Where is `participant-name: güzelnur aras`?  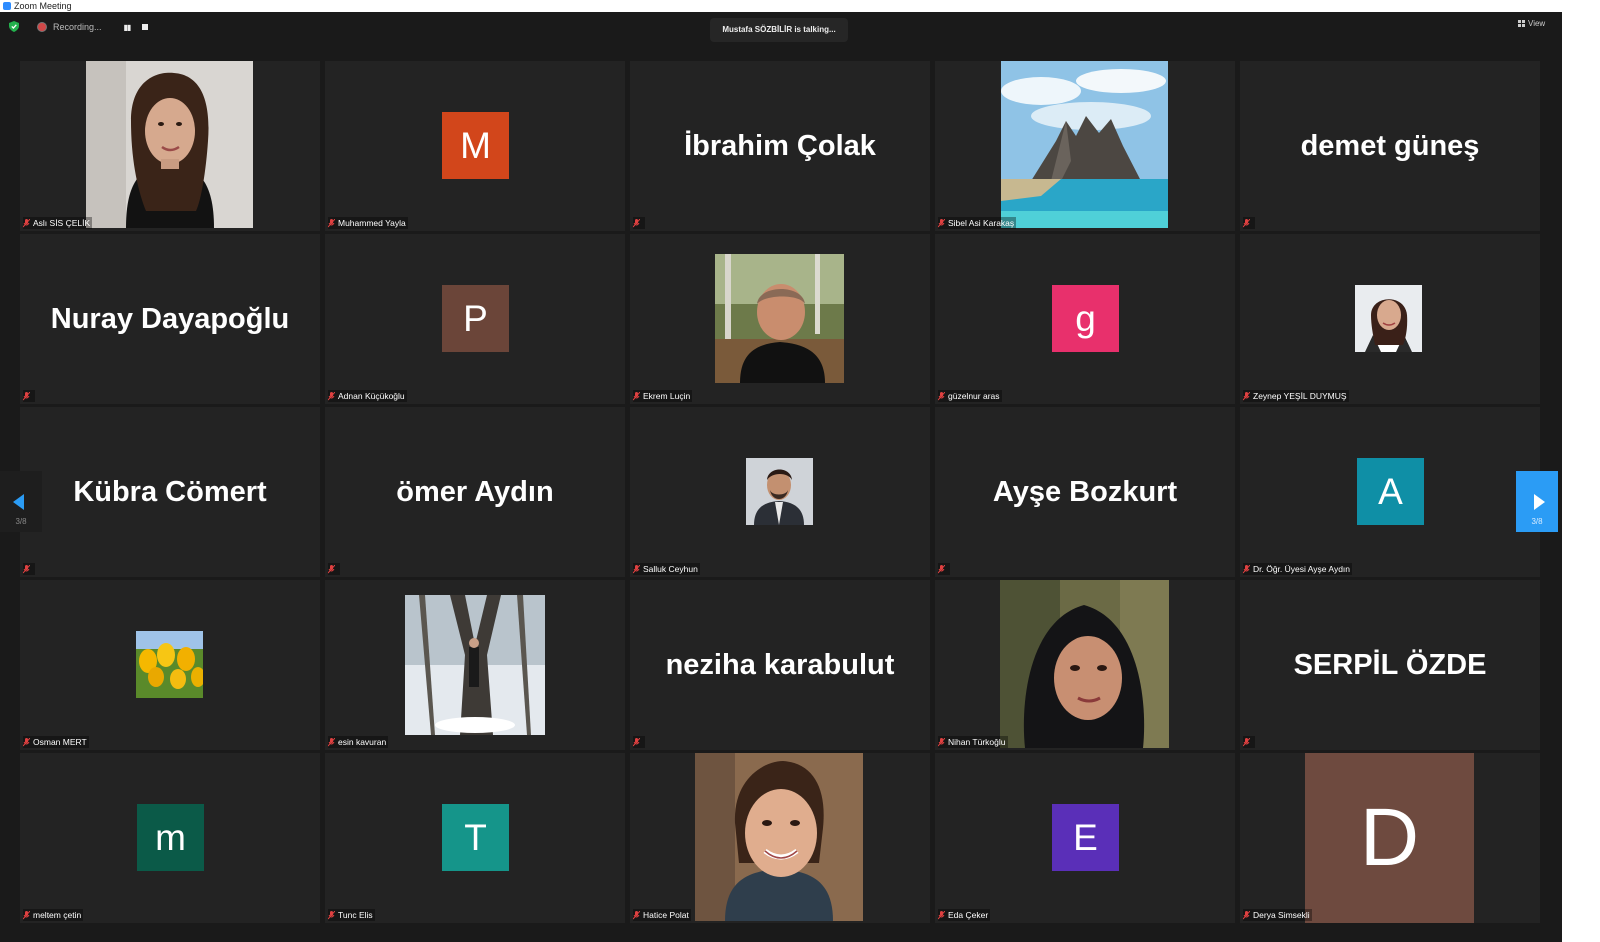
participant-name: güzelnur aras is located at coordinates (974, 396).